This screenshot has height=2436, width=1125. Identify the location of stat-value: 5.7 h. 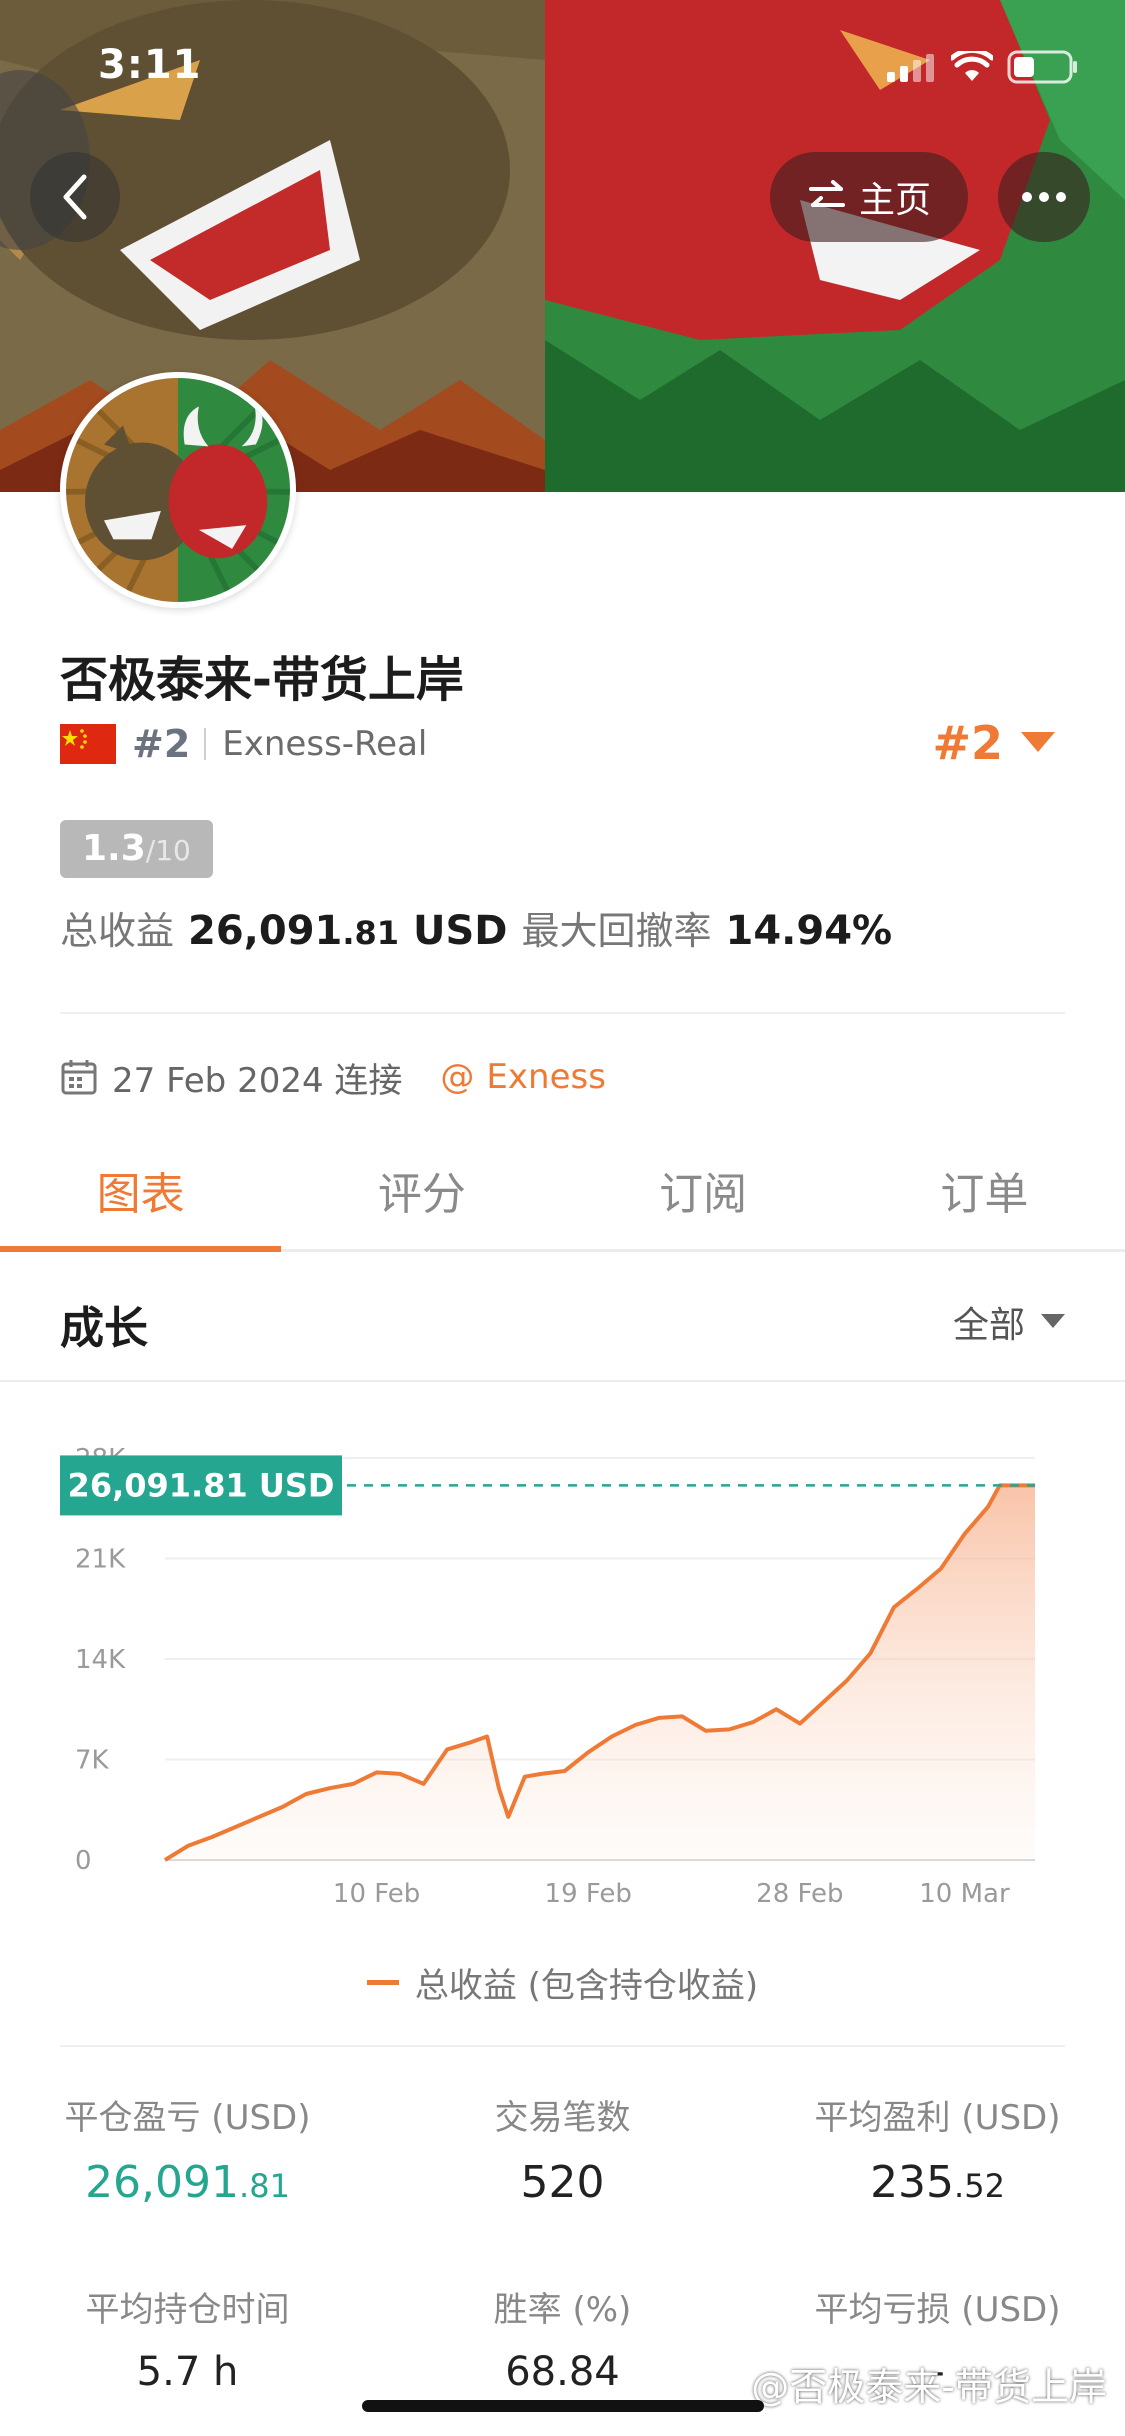
(187, 2372).